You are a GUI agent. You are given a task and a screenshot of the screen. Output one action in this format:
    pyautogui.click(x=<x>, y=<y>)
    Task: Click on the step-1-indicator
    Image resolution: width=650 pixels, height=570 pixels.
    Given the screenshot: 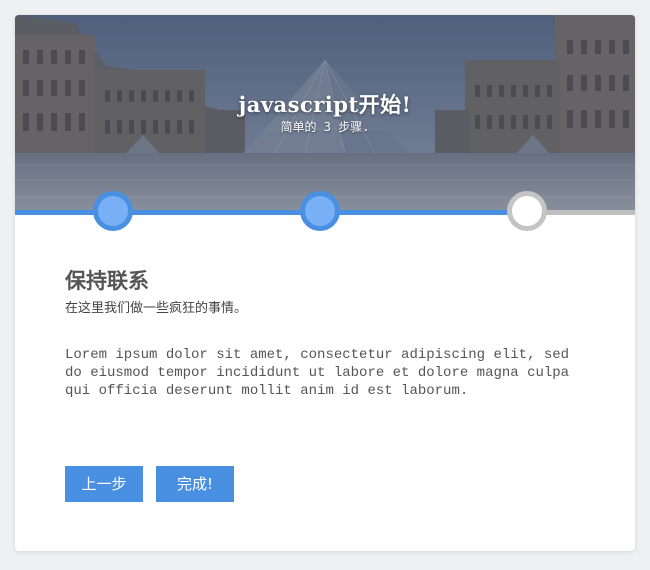 What is the action you would take?
    pyautogui.click(x=113, y=211)
    